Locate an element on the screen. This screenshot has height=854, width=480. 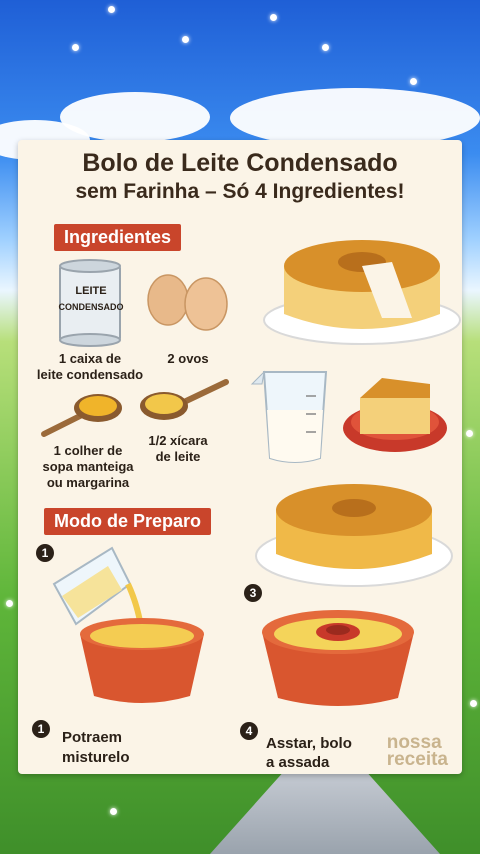
ingredient-butter-line-3: ou margarina is located at coordinates (88, 482).